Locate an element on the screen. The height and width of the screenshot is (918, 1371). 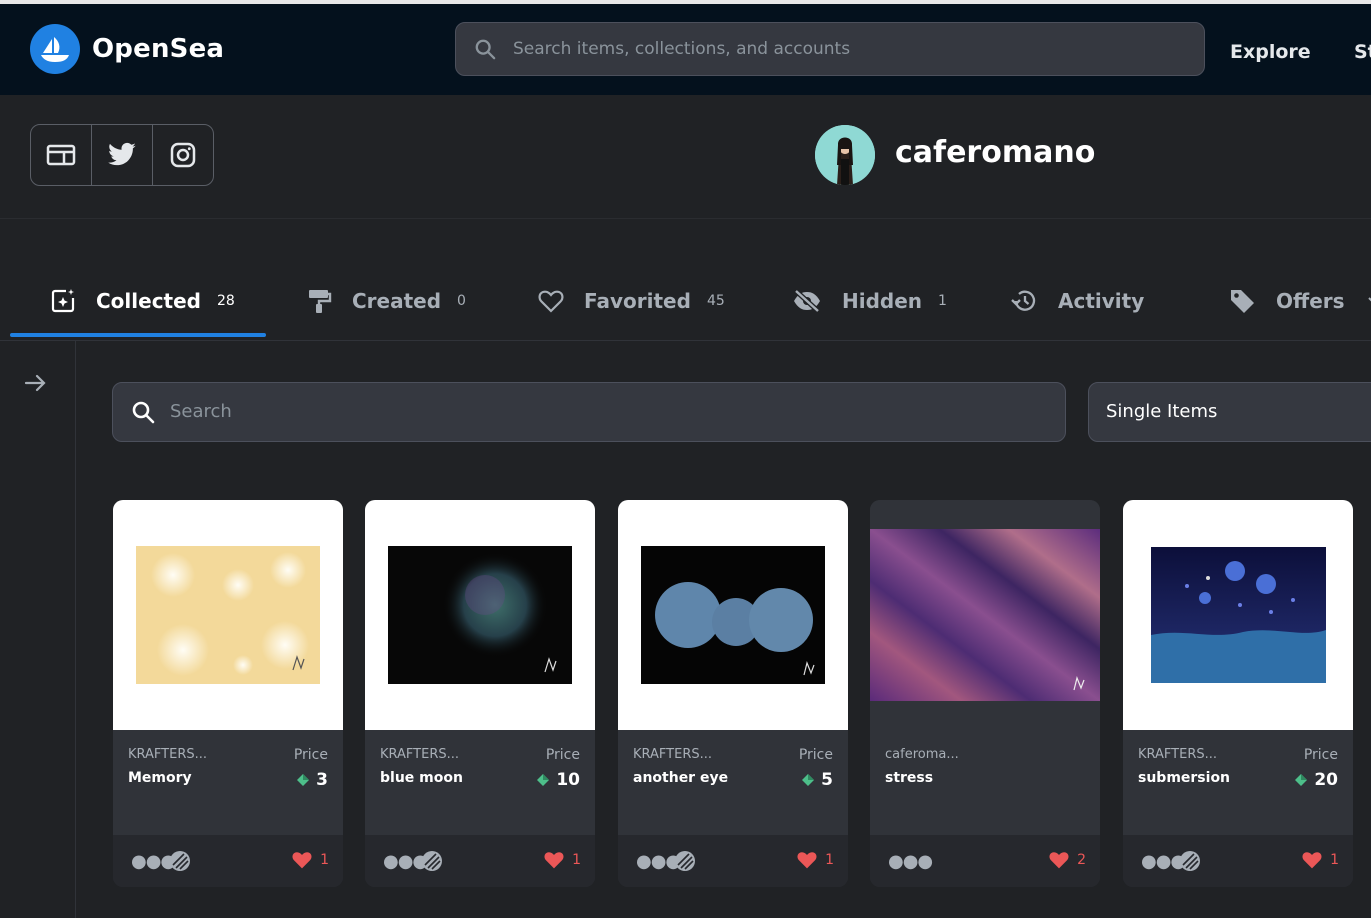
global-search-input: Search items, collections, and accounts is located at coordinates (830, 49).